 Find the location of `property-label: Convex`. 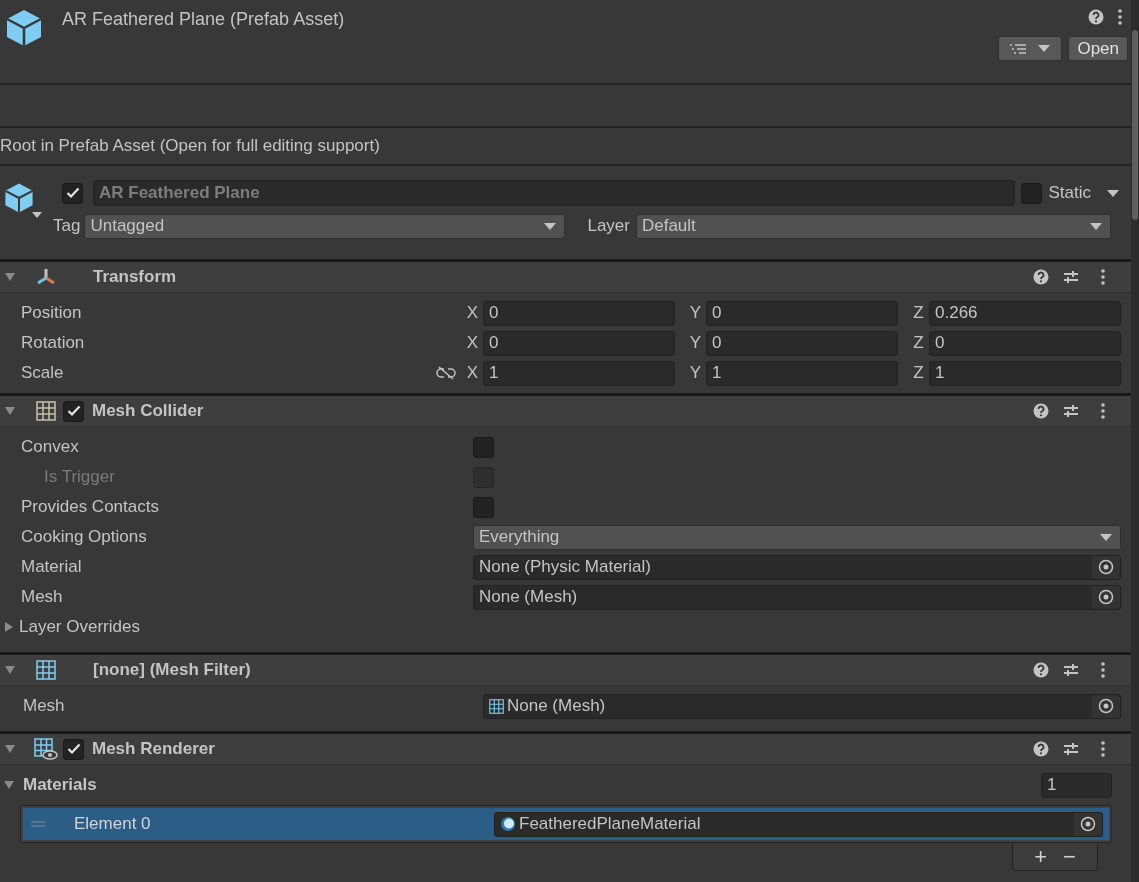

property-label: Convex is located at coordinates (50, 447).